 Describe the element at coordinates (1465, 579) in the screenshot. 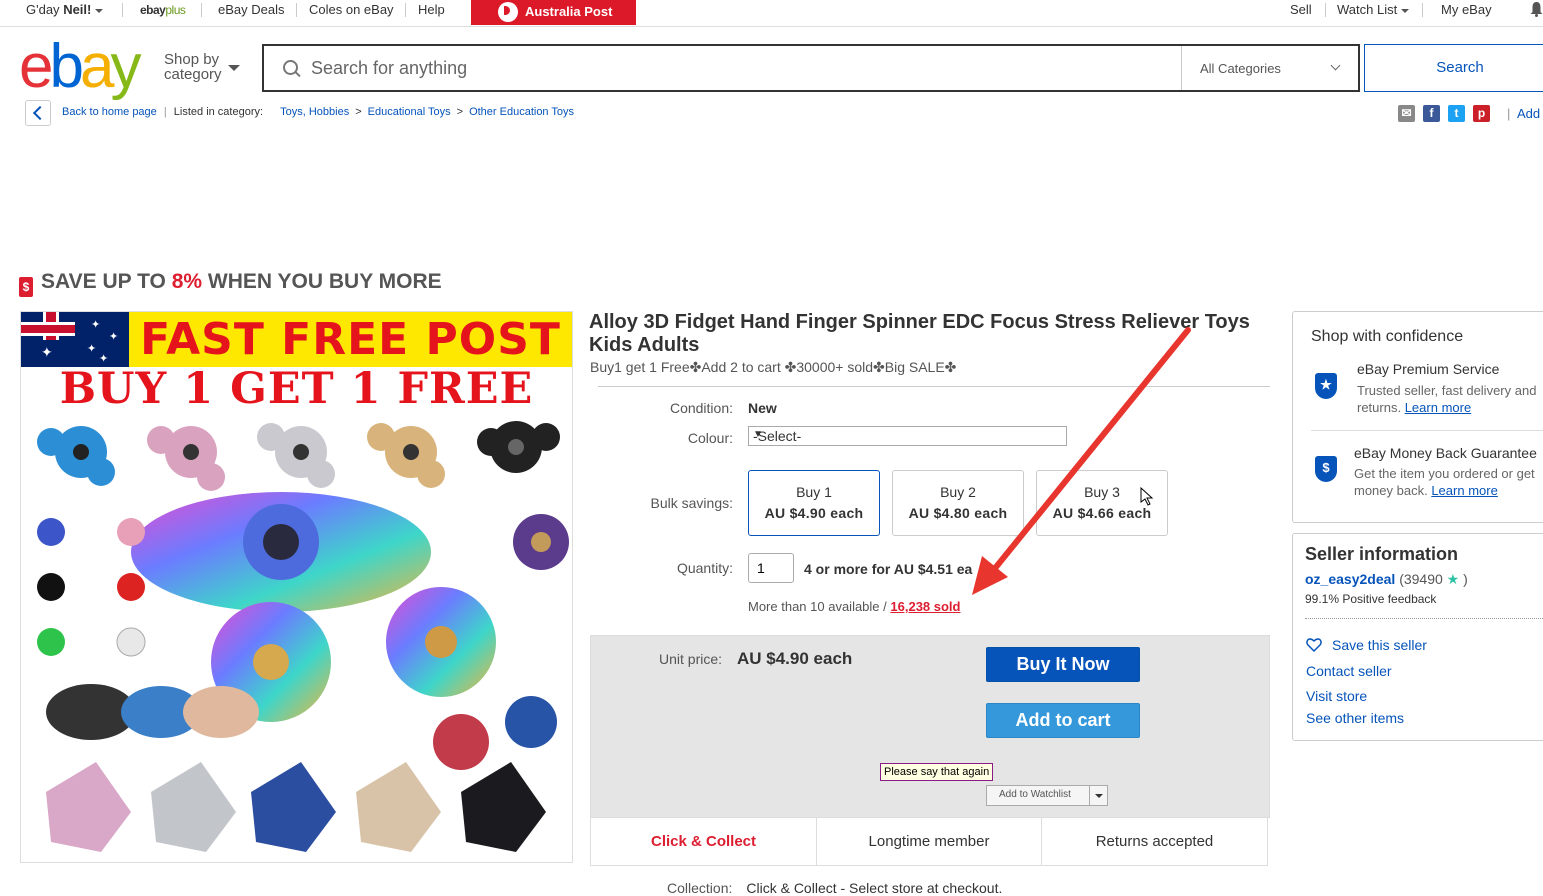

I see `seller-score-close: )` at that location.